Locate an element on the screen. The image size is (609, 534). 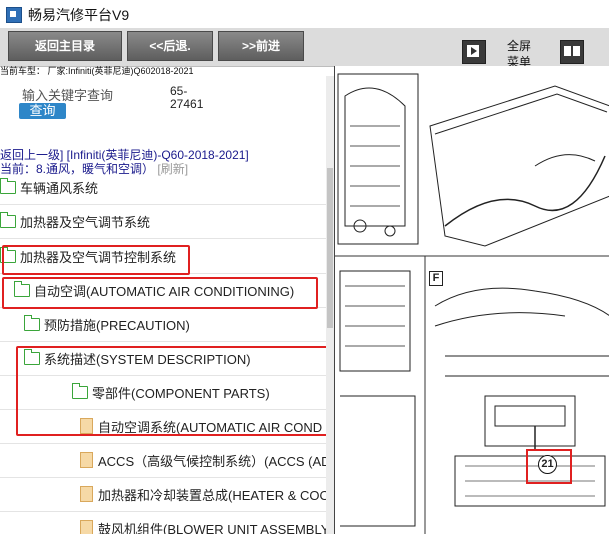
catalog-scroll-thumb is located at coordinates (330, 248).